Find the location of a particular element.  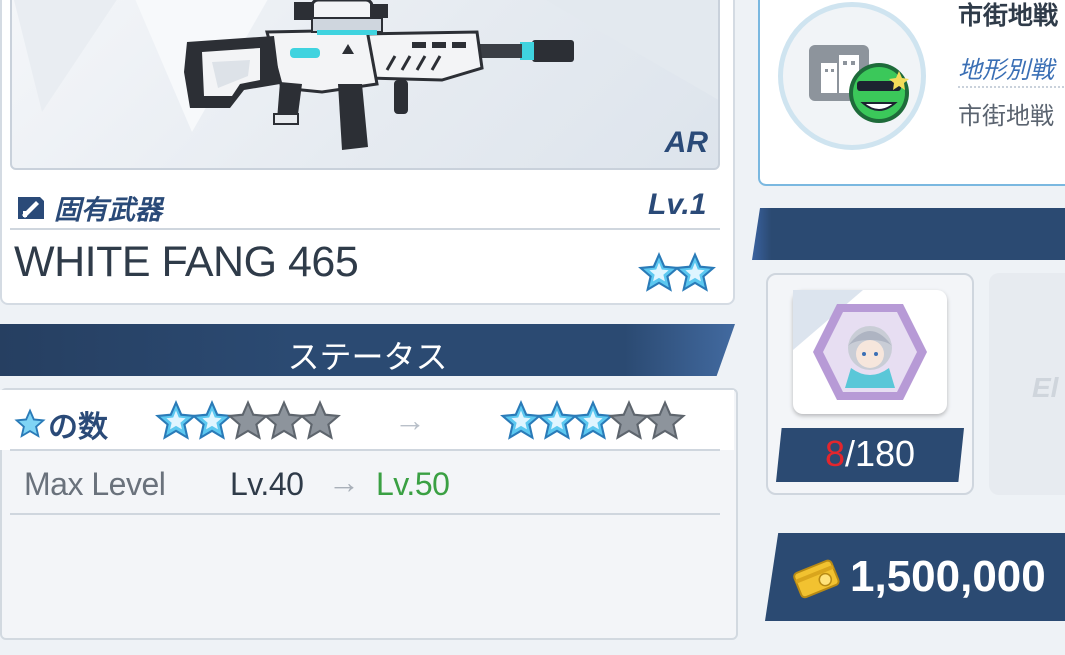

star-count-label: の数 is located at coordinates (61, 424).